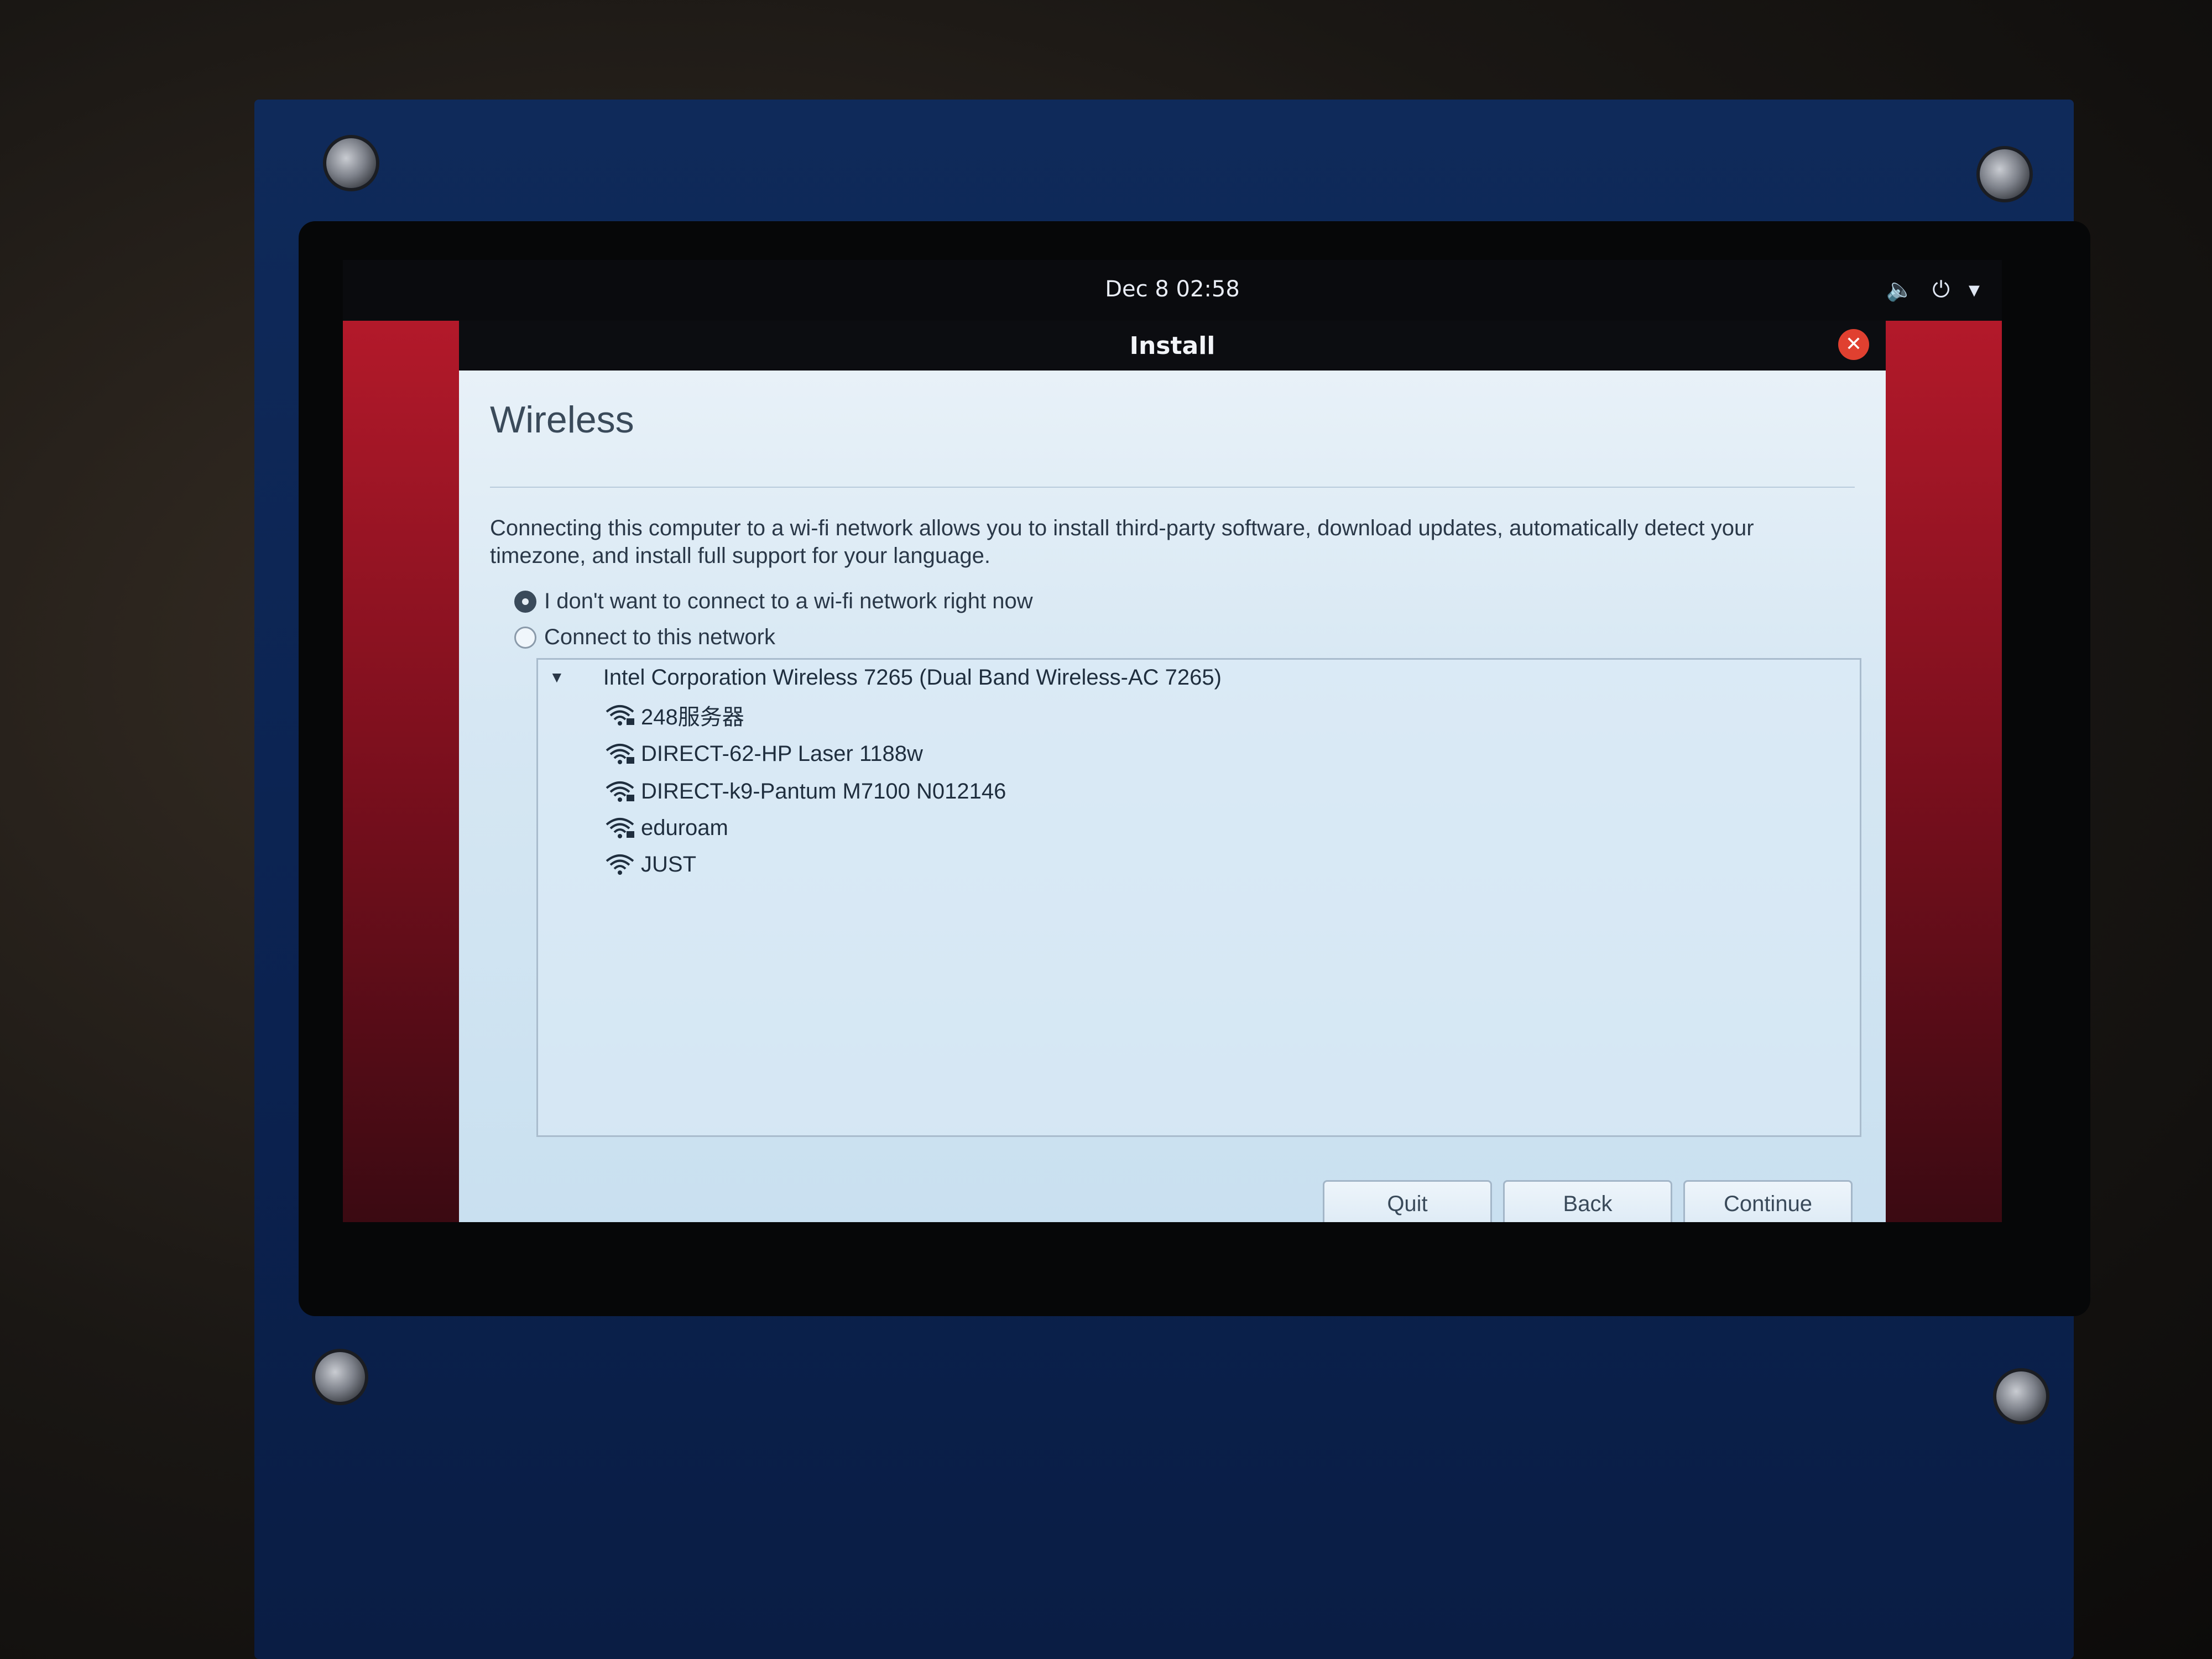  What do you see at coordinates (340, 1377) in the screenshot?
I see `screw-bottom-left` at bounding box center [340, 1377].